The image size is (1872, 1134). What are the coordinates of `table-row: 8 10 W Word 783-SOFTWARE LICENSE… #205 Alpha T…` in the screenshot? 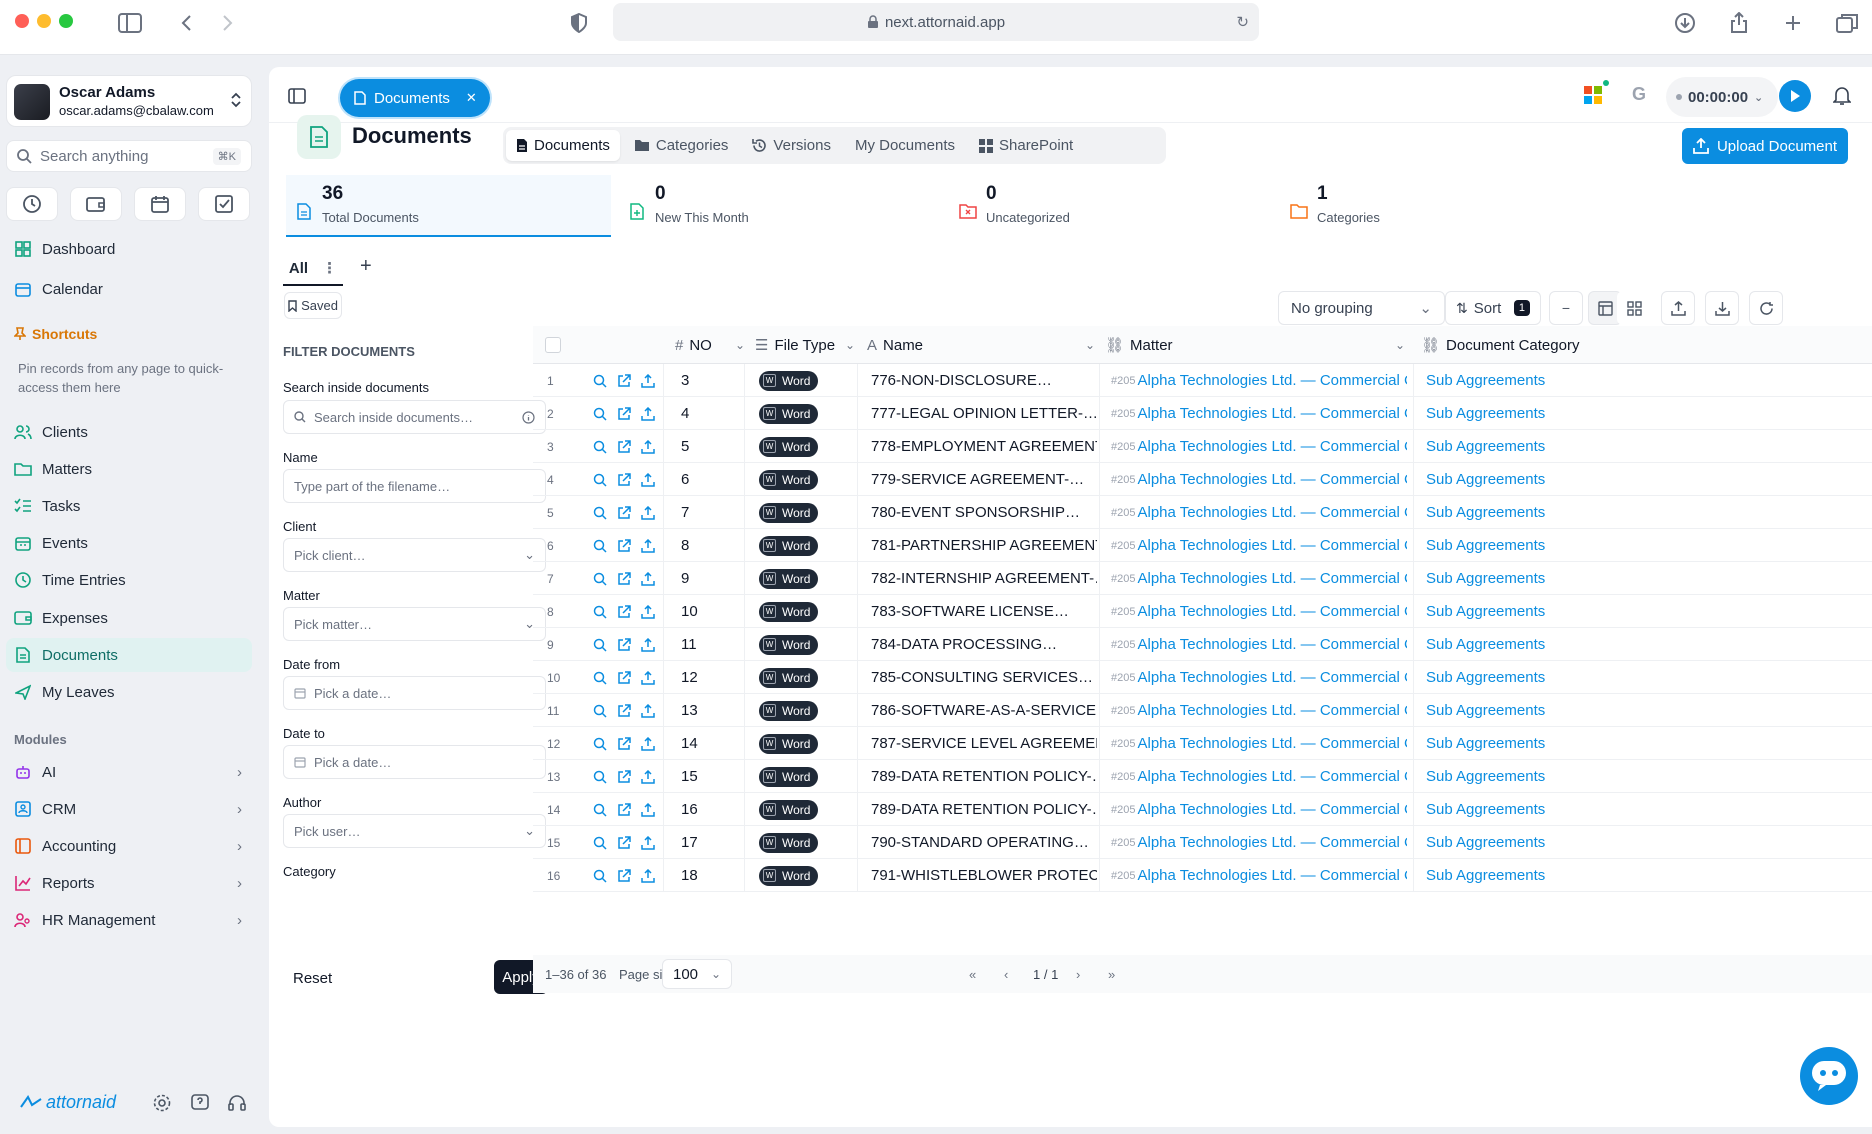 It's located at (1202, 611).